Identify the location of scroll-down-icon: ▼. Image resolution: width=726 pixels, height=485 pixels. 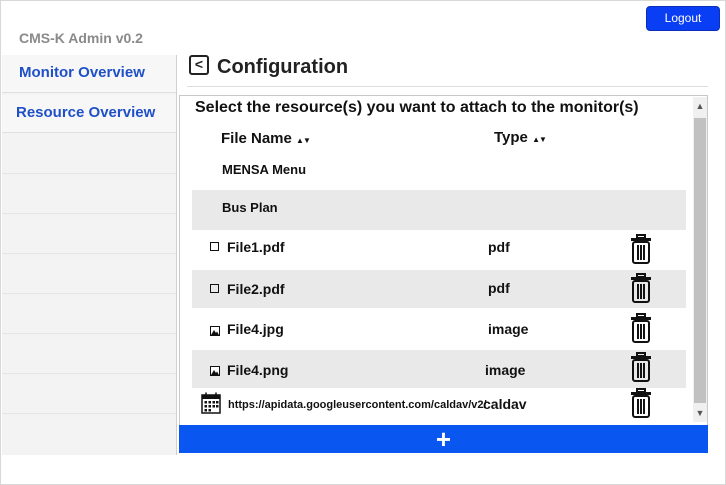
(700, 413).